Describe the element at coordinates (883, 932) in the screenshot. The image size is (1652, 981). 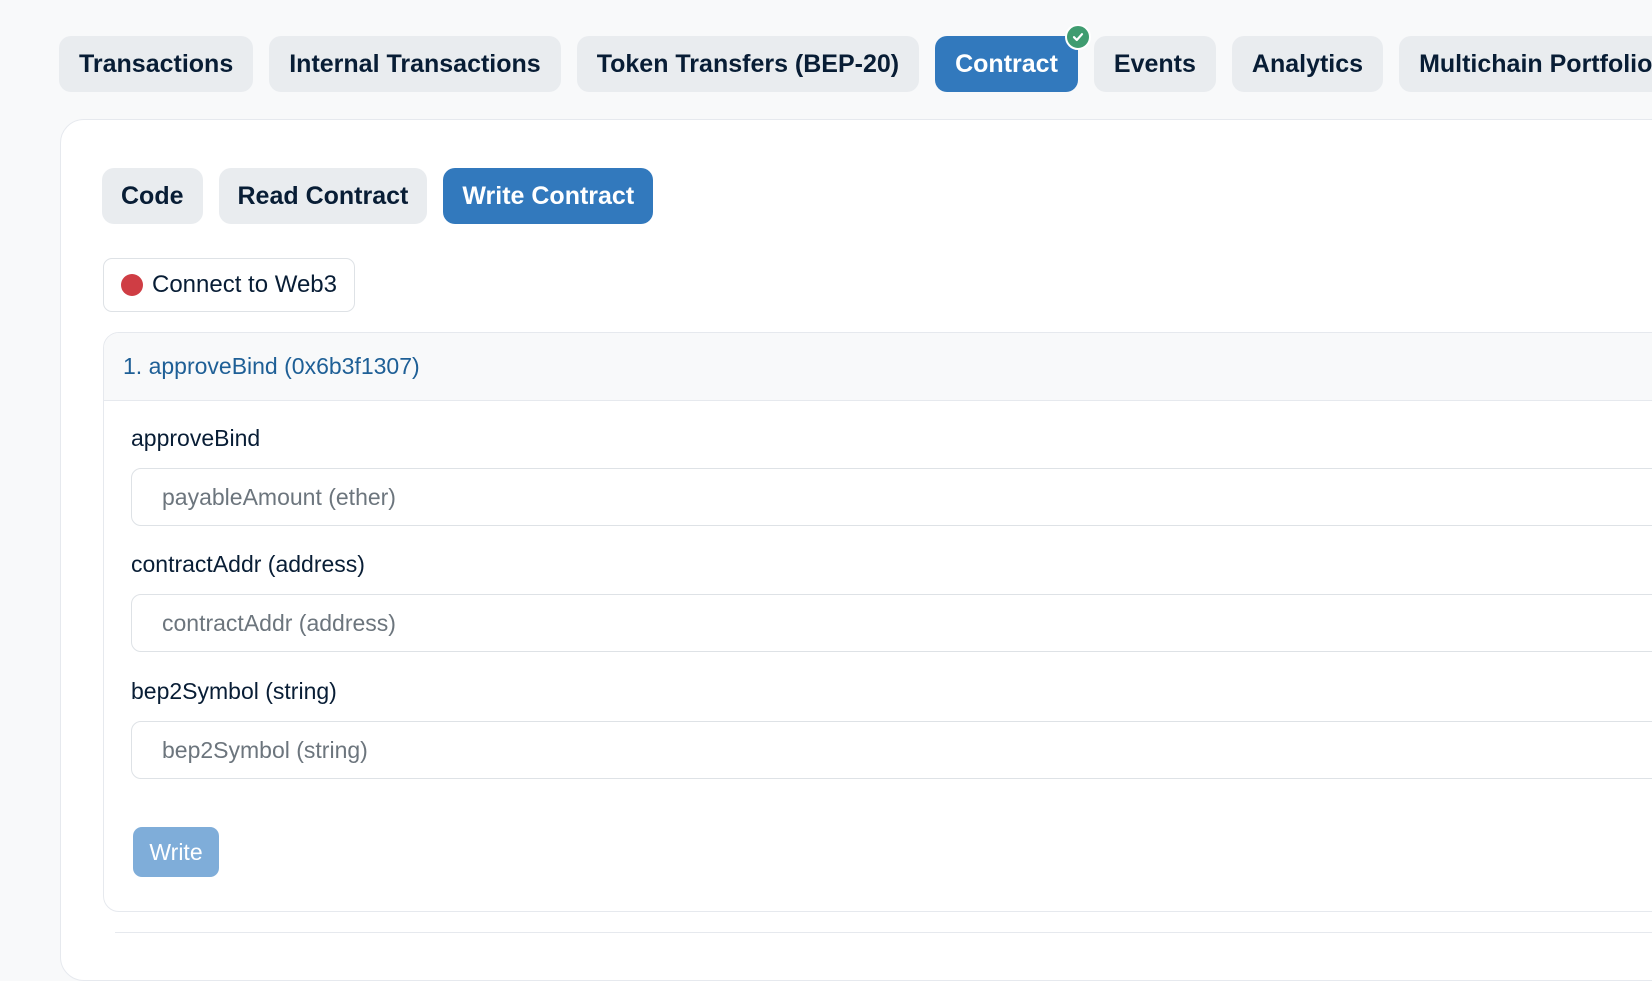
I see `section-divider` at that location.